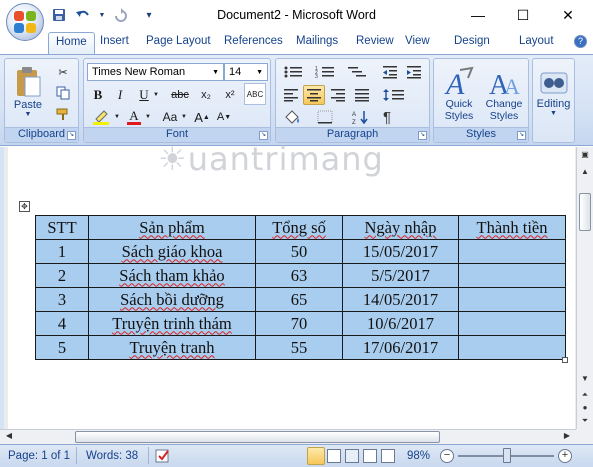  Describe the element at coordinates (400, 347) in the screenshot. I see `table-cell: 17/06/2017` at that location.